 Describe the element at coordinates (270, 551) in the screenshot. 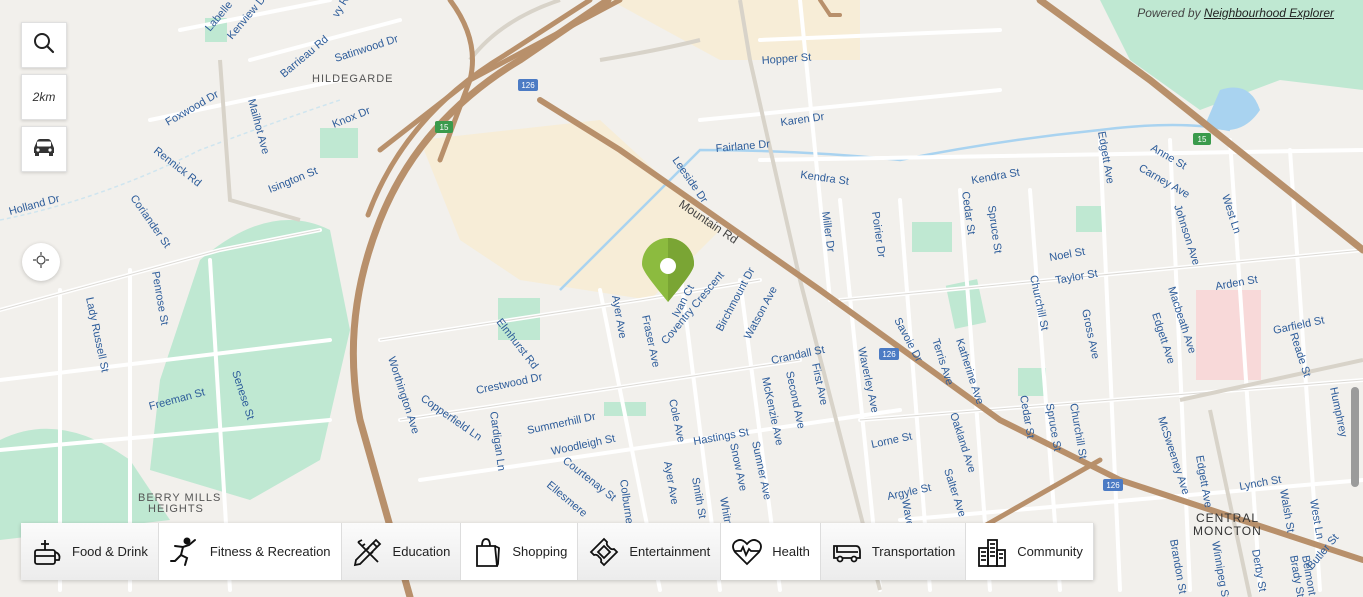

I see `category-label: Fitness & Recreation` at that location.